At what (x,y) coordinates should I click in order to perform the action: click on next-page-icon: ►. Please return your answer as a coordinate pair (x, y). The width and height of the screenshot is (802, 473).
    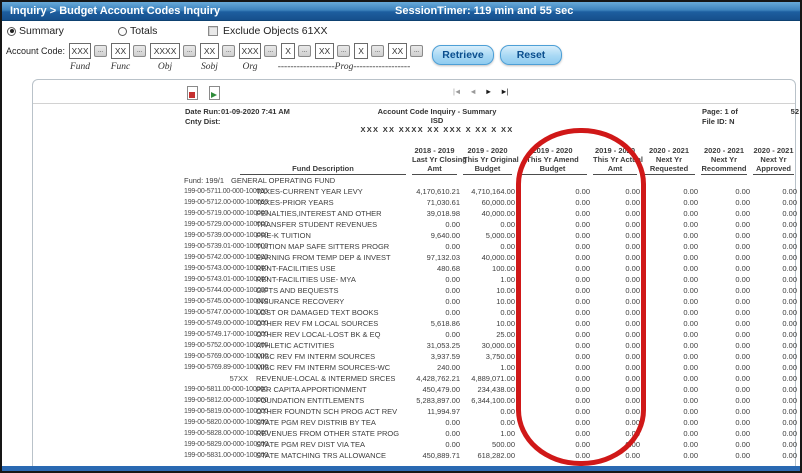
    Looking at the image, I should click on (489, 91).